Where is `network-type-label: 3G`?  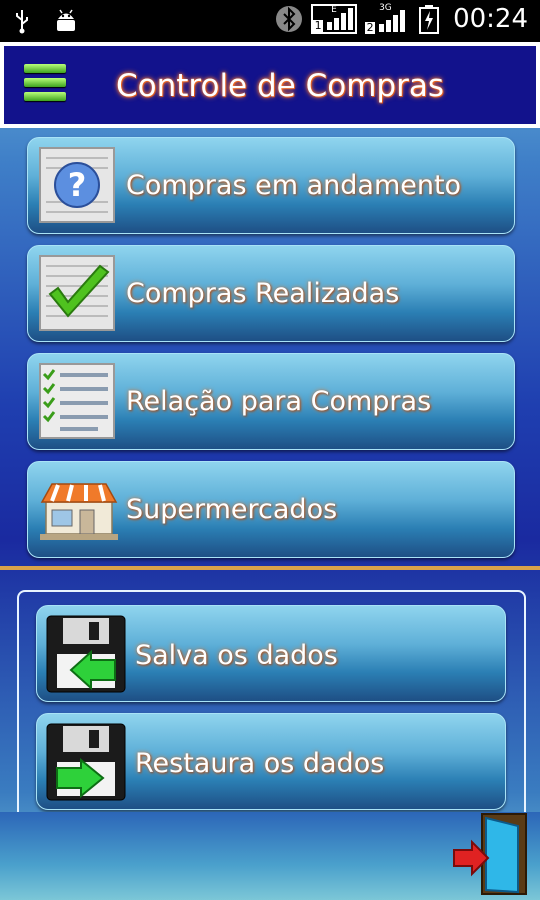
network-type-label: 3G is located at coordinates (385, 8).